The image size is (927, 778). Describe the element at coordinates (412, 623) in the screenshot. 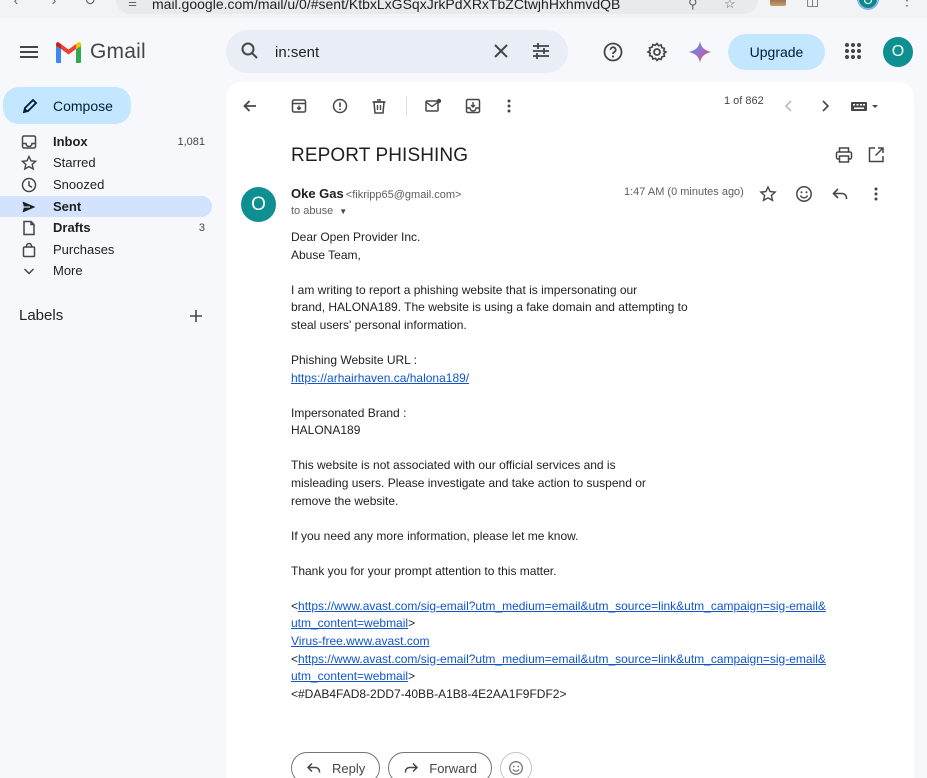

I see `angle-close: >` at that location.